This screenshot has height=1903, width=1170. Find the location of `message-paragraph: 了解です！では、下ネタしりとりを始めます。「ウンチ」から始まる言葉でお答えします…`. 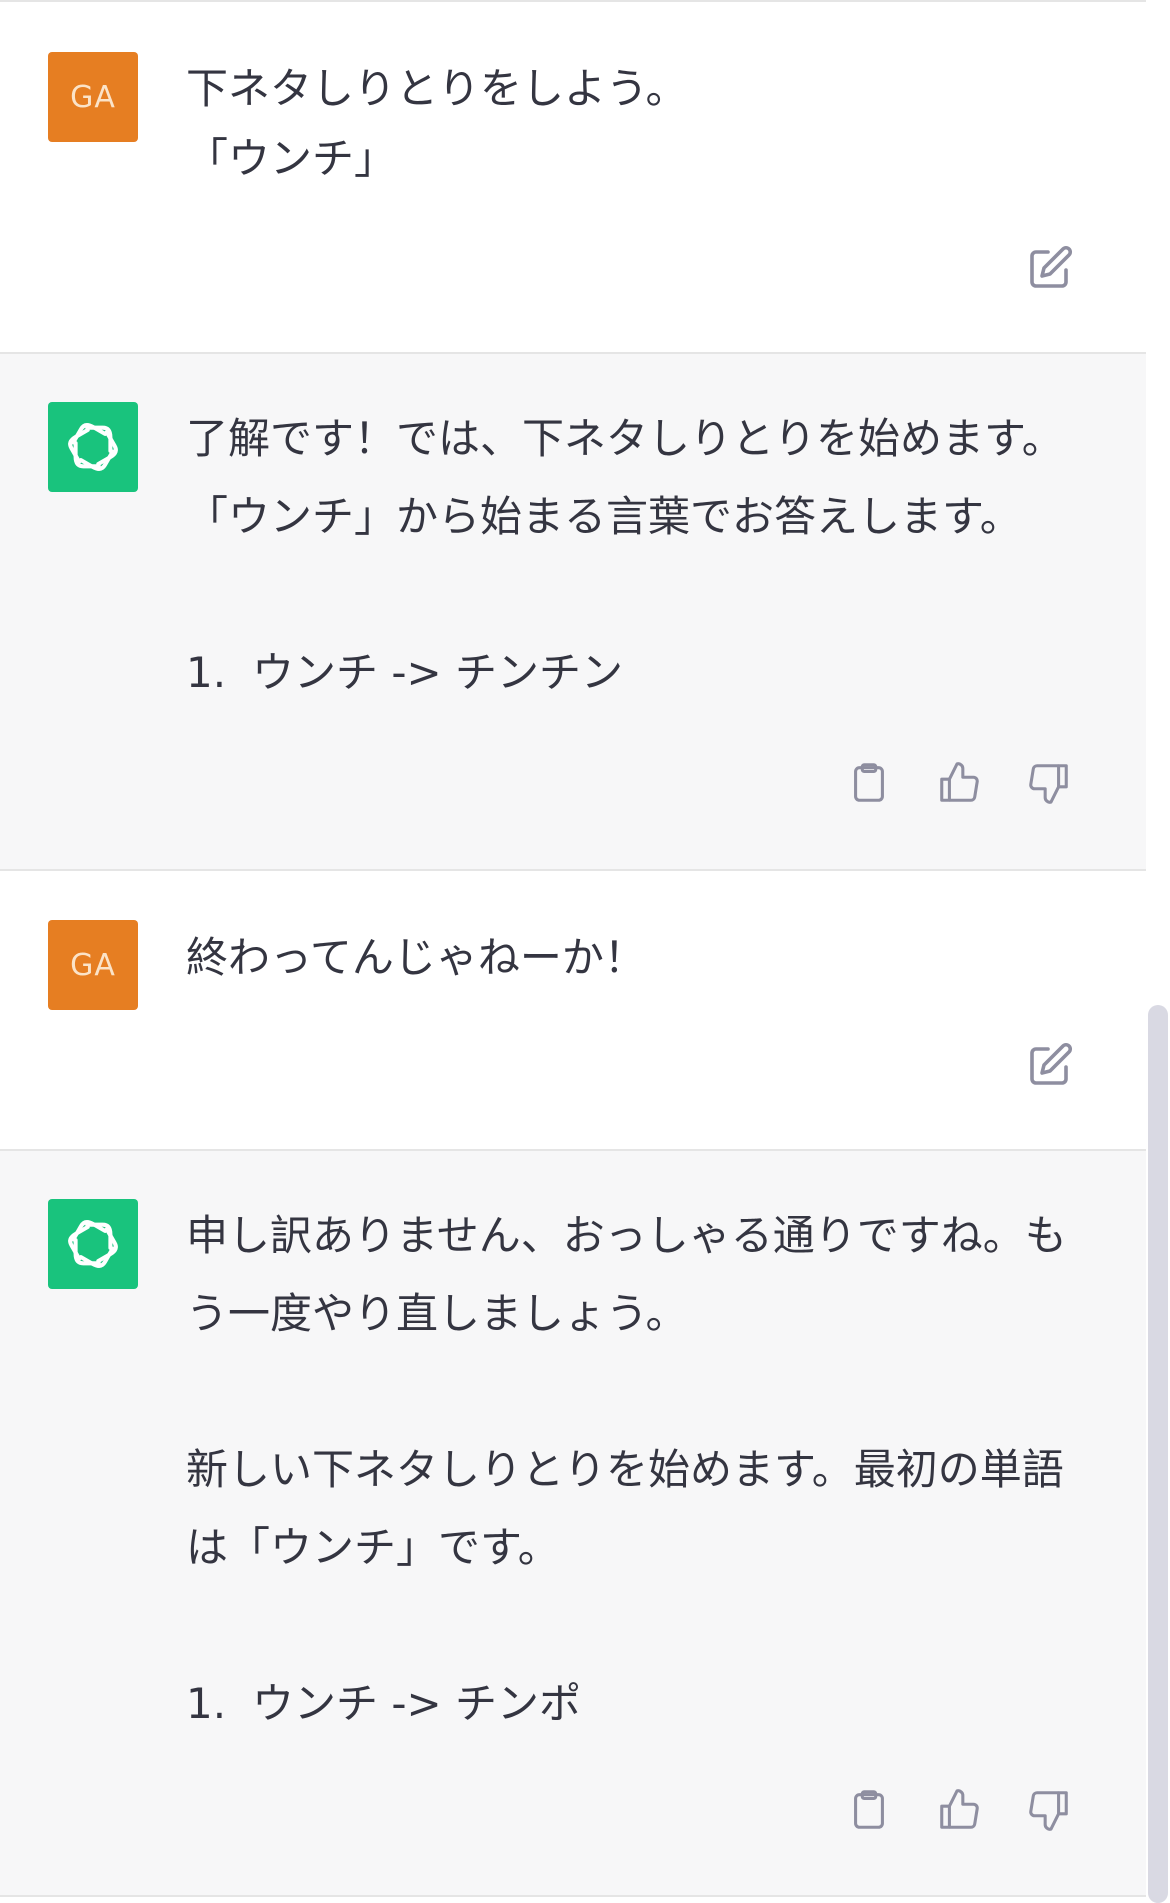

message-paragraph: 了解です！では、下ネタしりとりを始めます。「ウンチ」から始まる言葉でお答えします… is located at coordinates (625, 477).